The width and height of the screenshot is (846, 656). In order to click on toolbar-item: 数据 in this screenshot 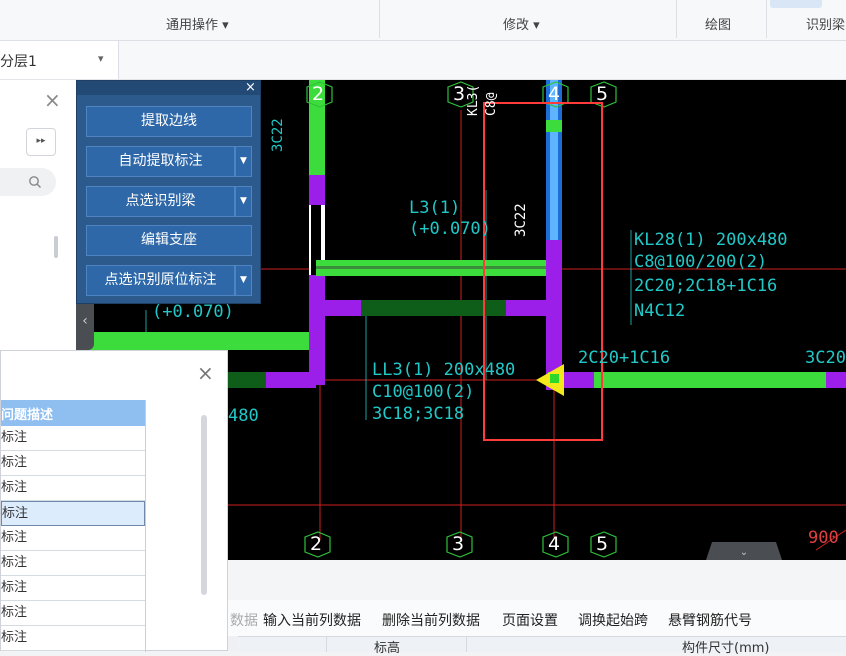, I will do `click(244, 620)`.